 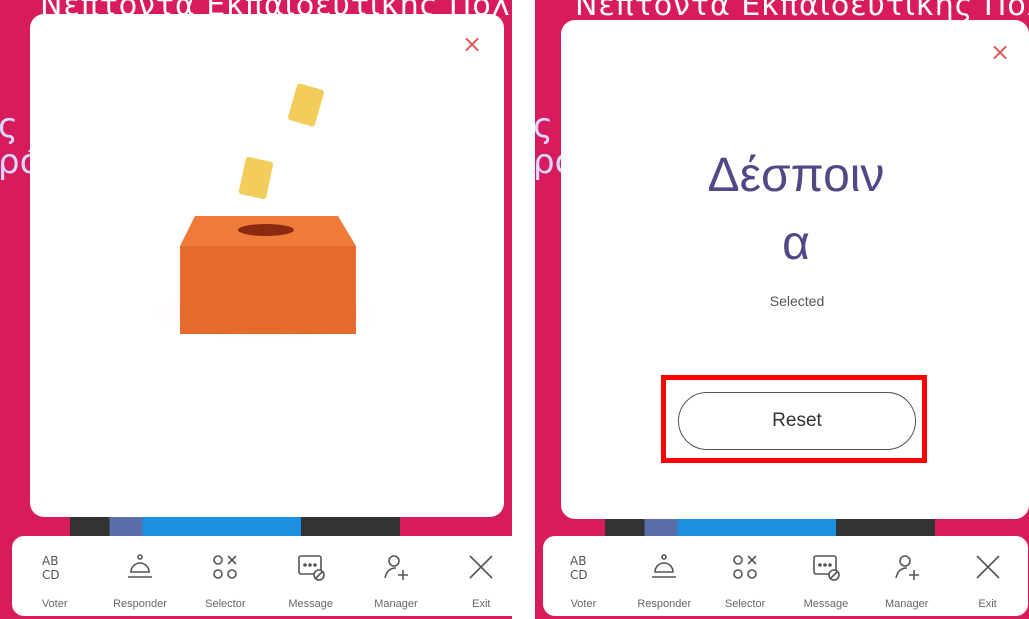 What do you see at coordinates (268, 290) in the screenshot?
I see `ballot-box-front` at bounding box center [268, 290].